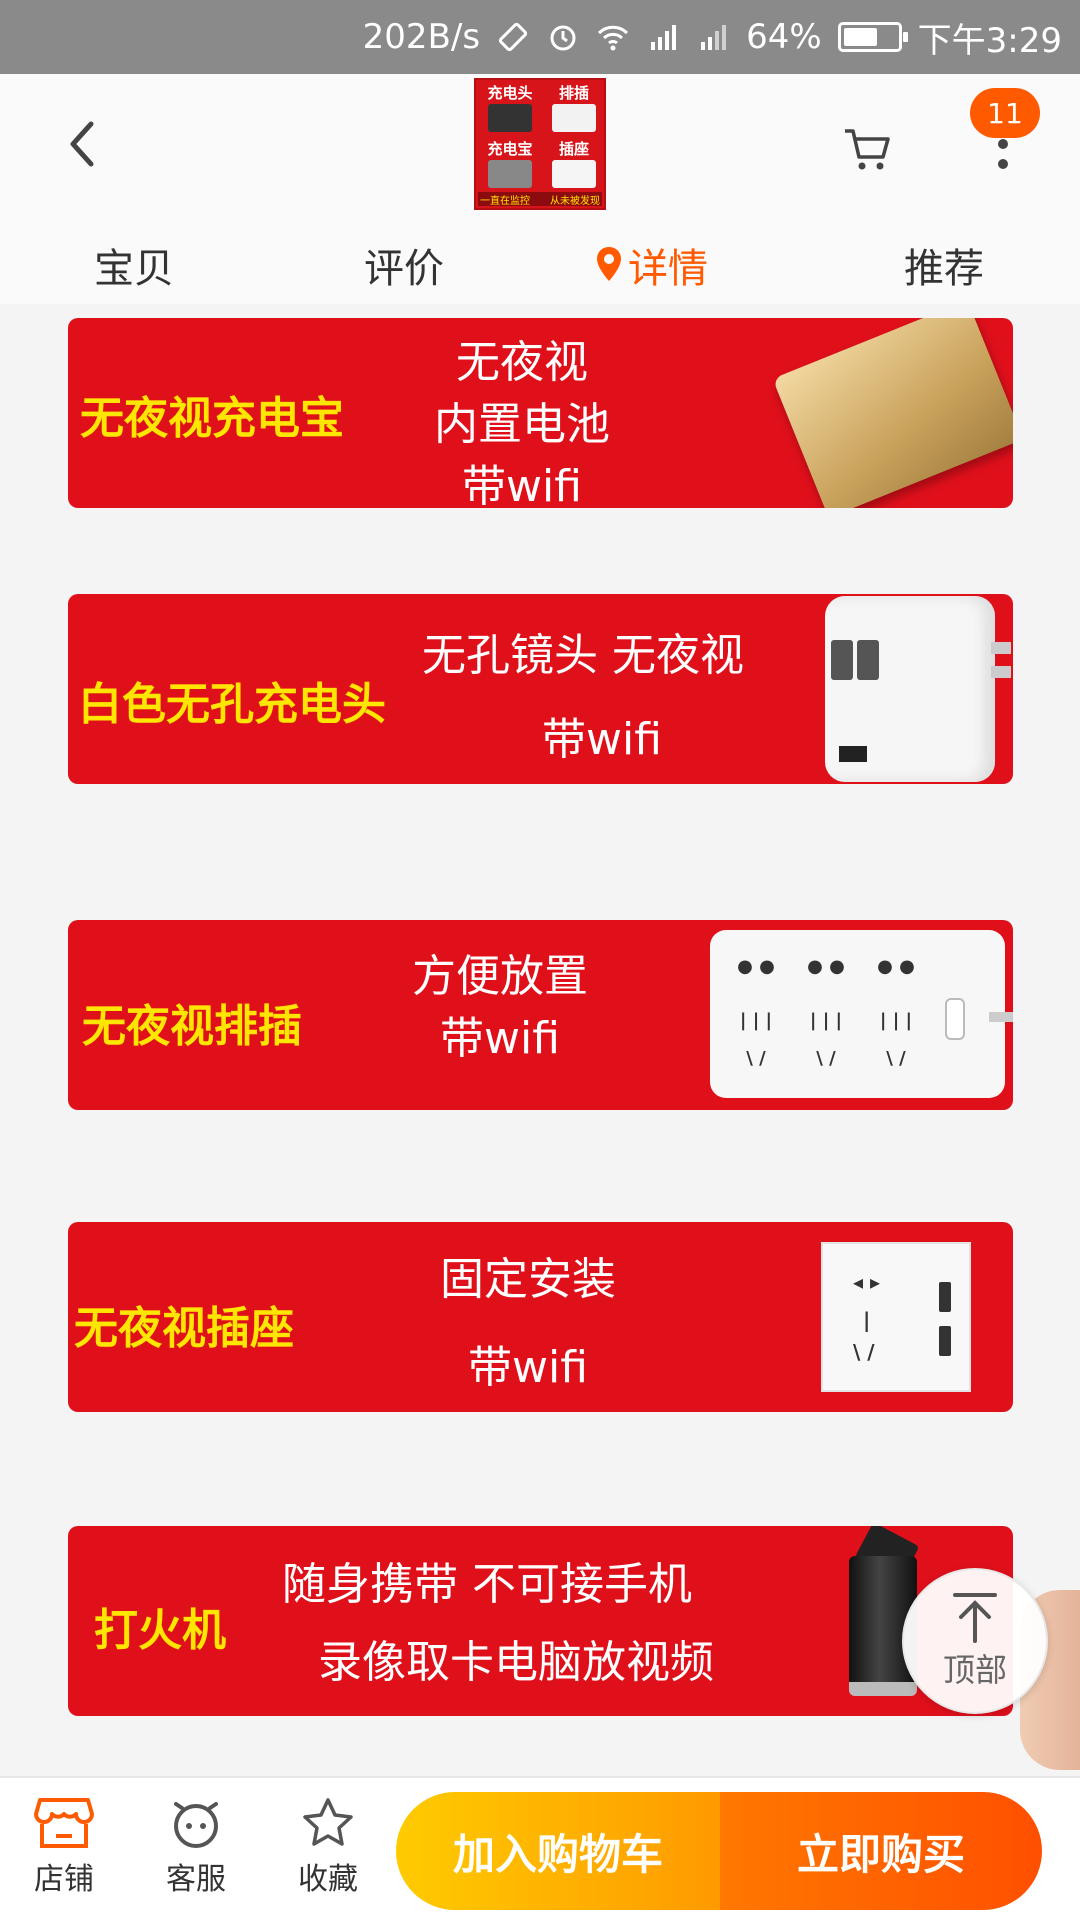  What do you see at coordinates (516, 1662) in the screenshot?
I see `banner-line: 录像取卡电脑放视频` at bounding box center [516, 1662].